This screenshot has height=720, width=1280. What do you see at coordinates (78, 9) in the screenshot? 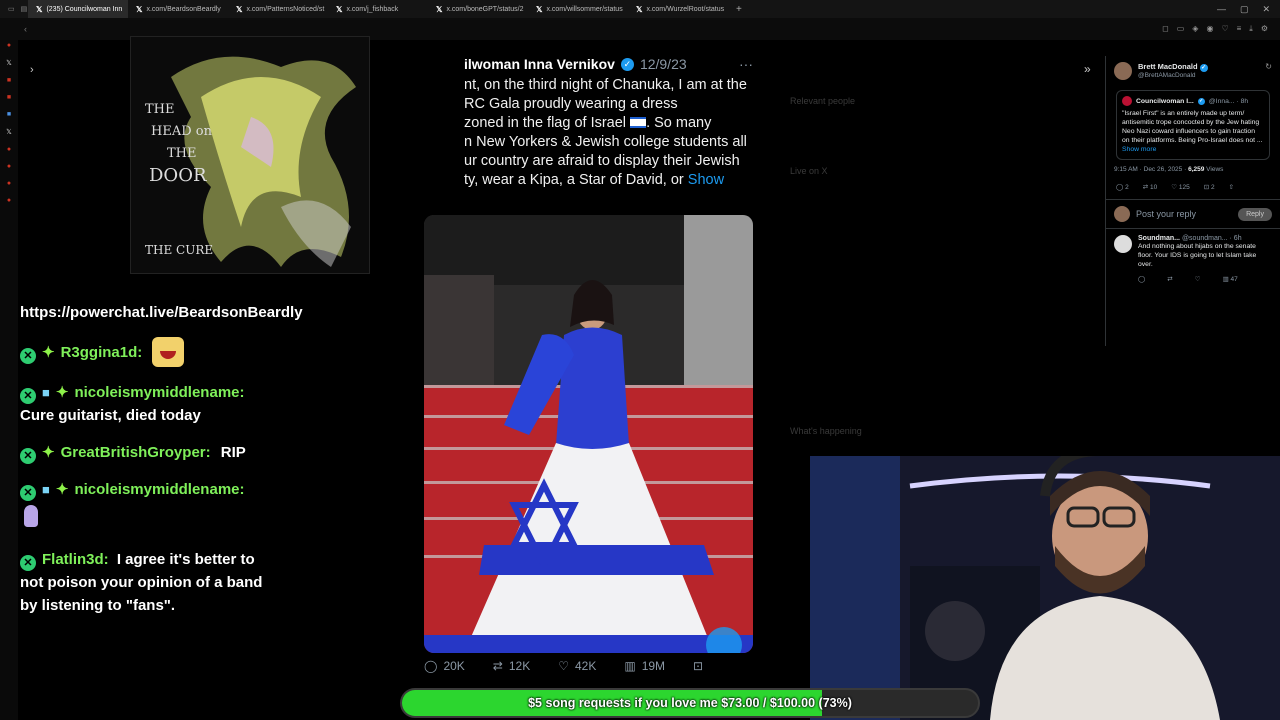
I see `tab-active: 𝕏 (235) Councilwoman Inn` at bounding box center [78, 9].